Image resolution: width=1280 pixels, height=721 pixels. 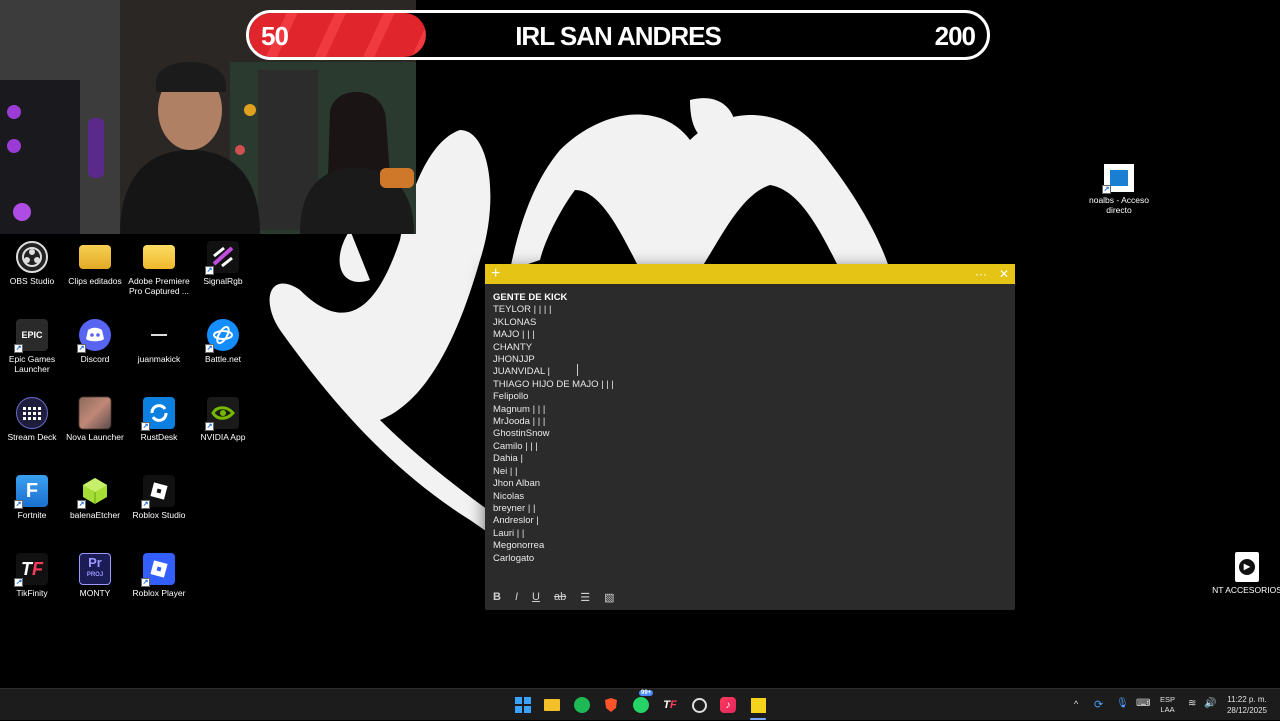 I want to click on stream-deck-icon, so click(x=32, y=413).